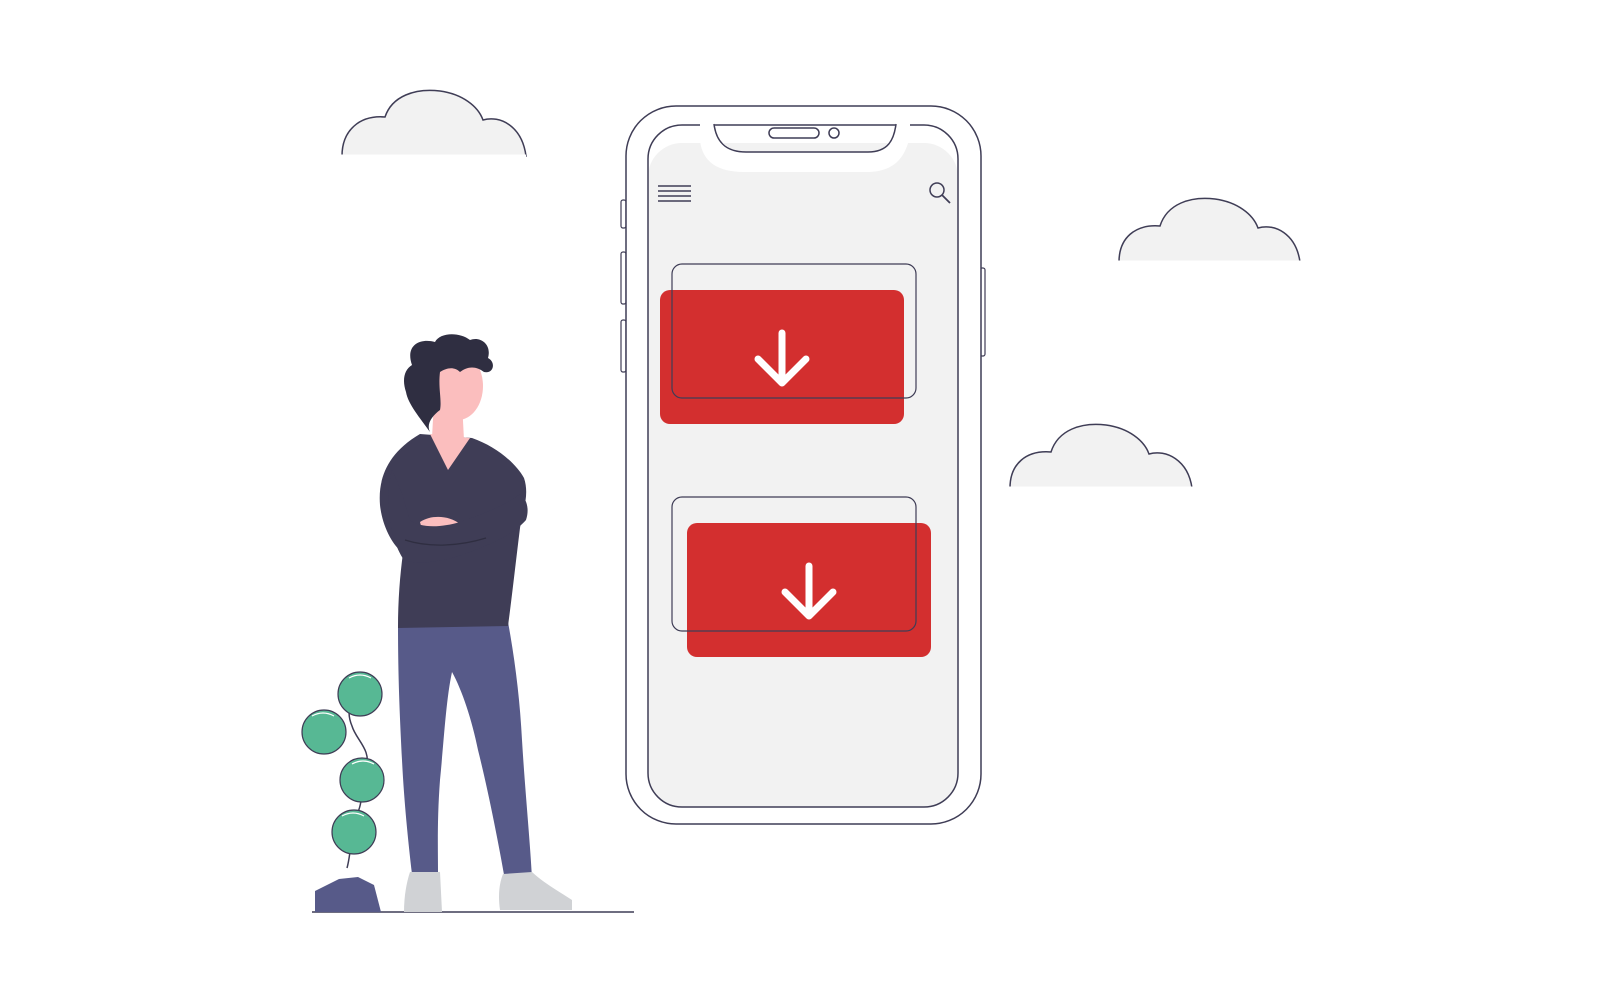 This screenshot has width=1600, height=1000. I want to click on stone, so click(348, 894).